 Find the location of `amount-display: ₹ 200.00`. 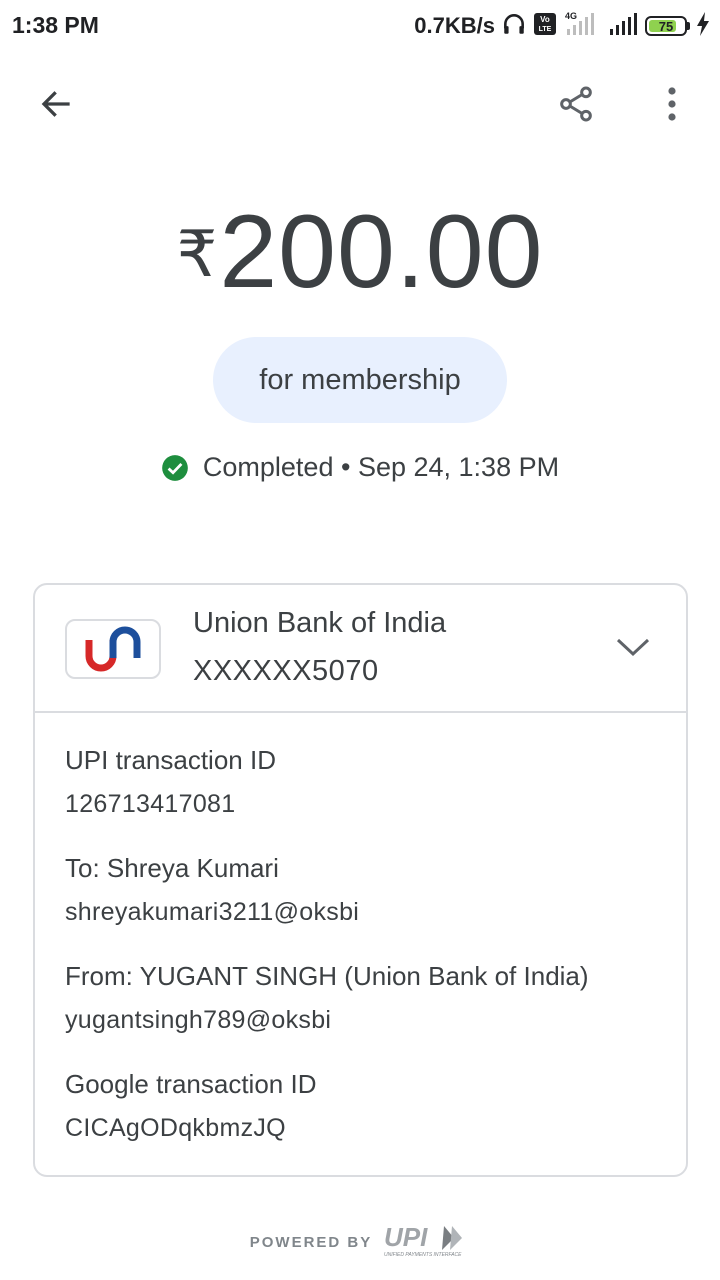

amount-display: ₹ 200.00 is located at coordinates (360, 252).